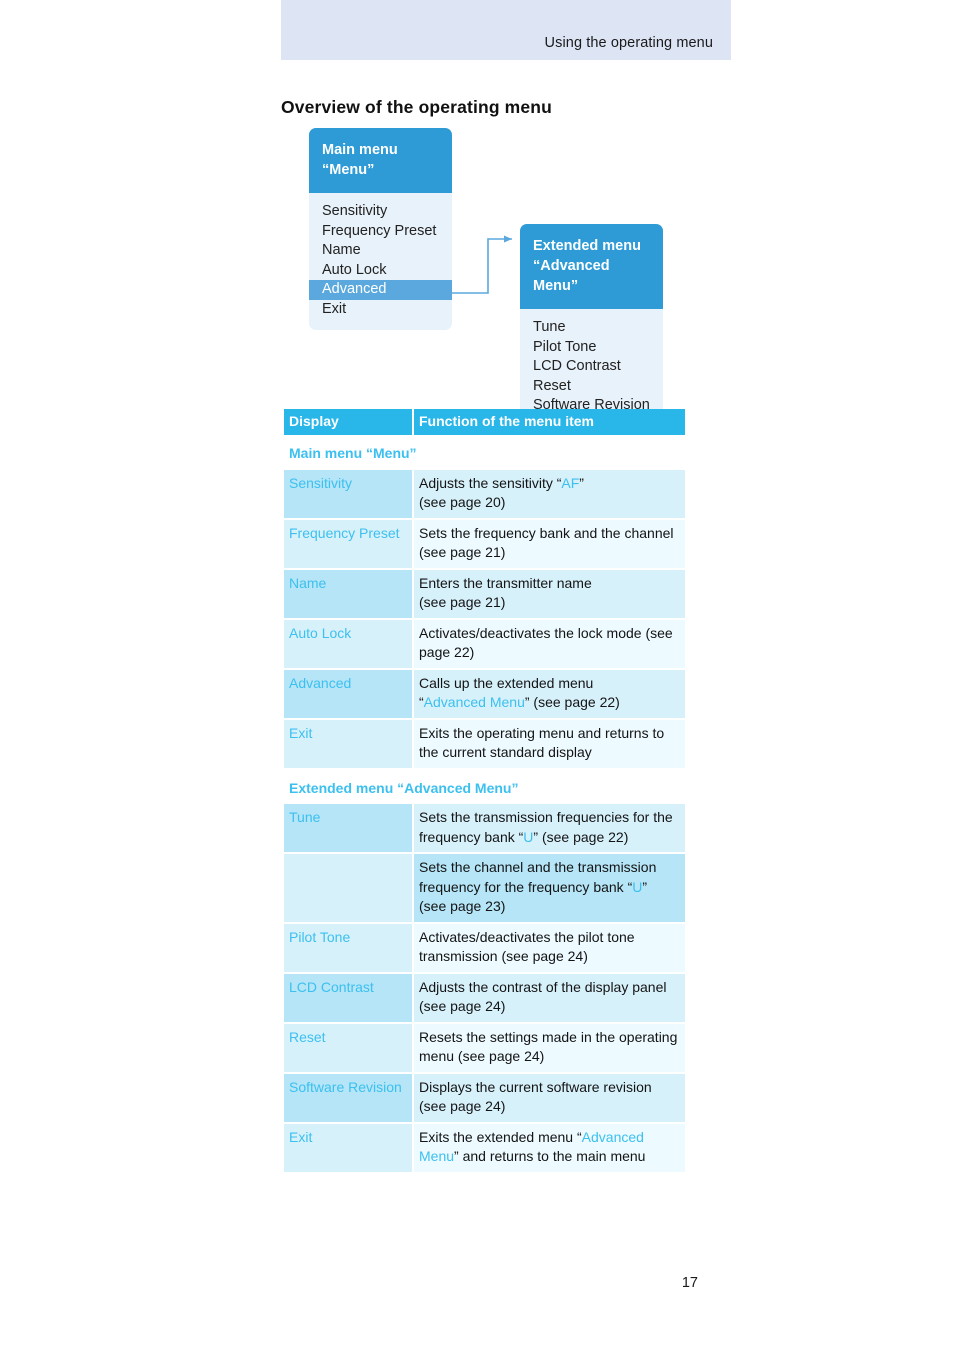 The width and height of the screenshot is (954, 1351). I want to click on function-text: (see page 21), so click(462, 602).